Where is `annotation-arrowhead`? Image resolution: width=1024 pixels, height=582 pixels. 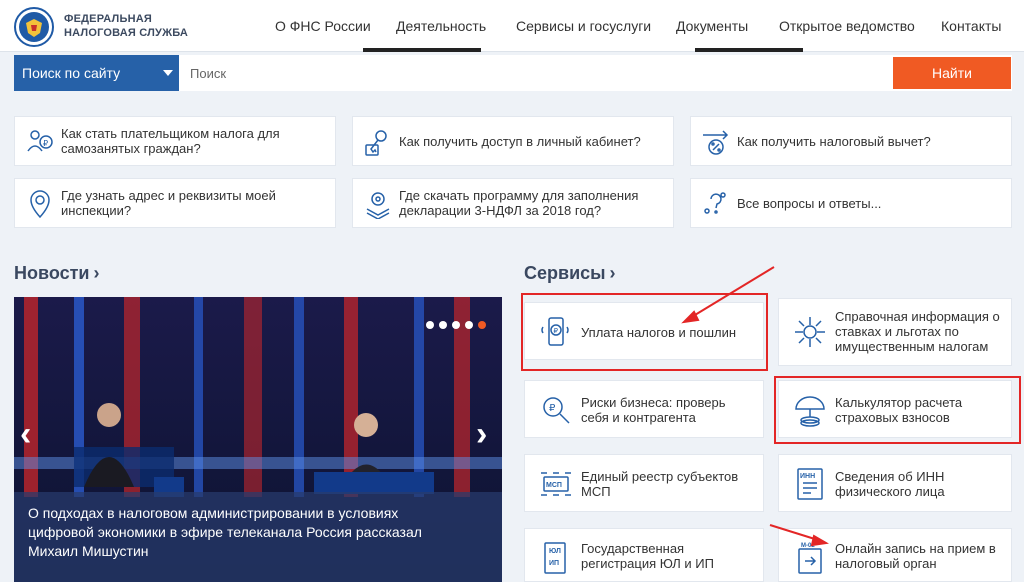 annotation-arrowhead is located at coordinates (819, 540).